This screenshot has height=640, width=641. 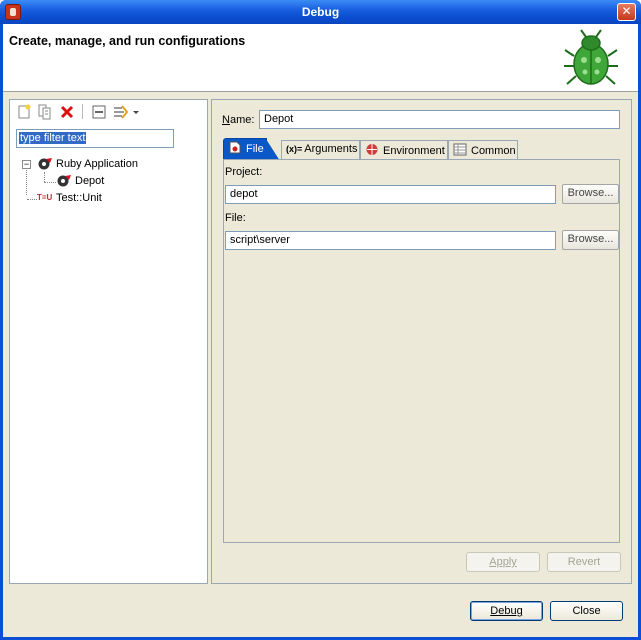 I want to click on config-toolbar, so click(x=108, y=111).